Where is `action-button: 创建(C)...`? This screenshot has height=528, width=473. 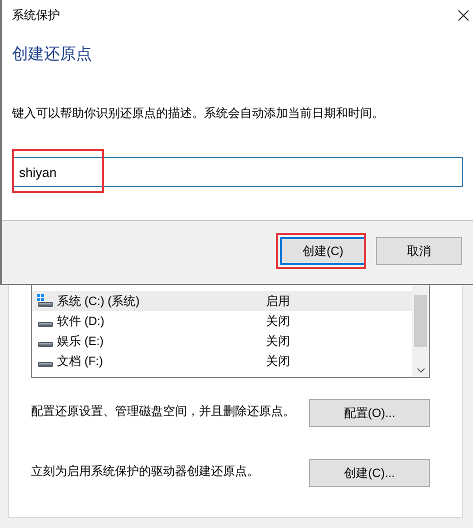 action-button: 创建(C)... is located at coordinates (369, 473).